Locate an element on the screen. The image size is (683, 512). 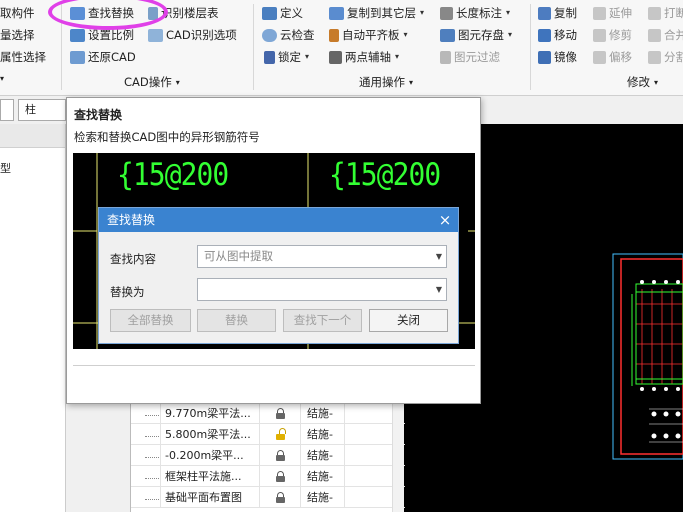
split-icon is located at coordinates (654, 57).